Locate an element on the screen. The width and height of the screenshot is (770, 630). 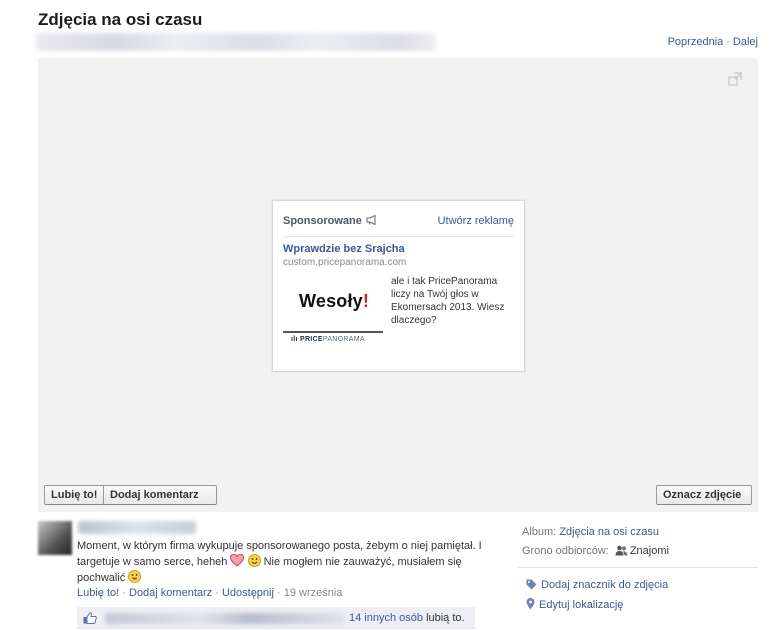
post-share-link: Udostępnij is located at coordinates (248, 593).